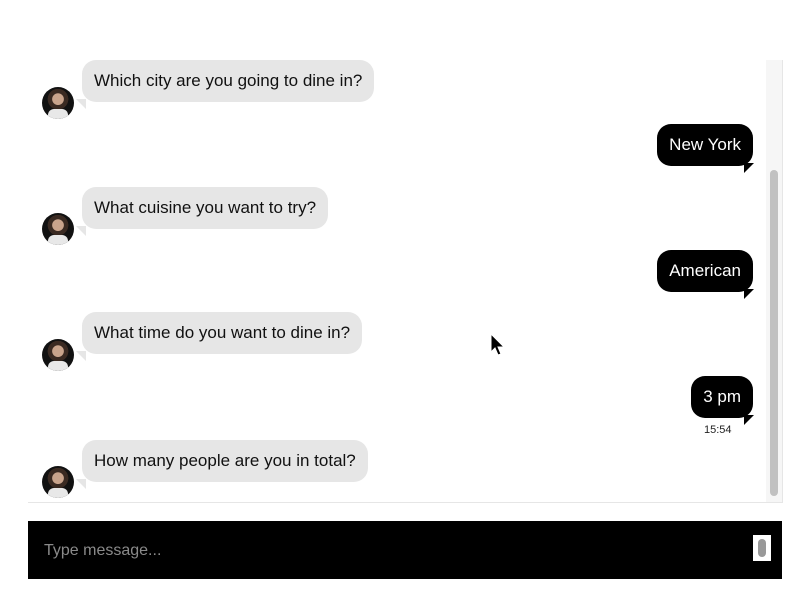 The image size is (800, 600). Describe the element at coordinates (718, 430) in the screenshot. I see `message-timestamp: 15:54` at that location.